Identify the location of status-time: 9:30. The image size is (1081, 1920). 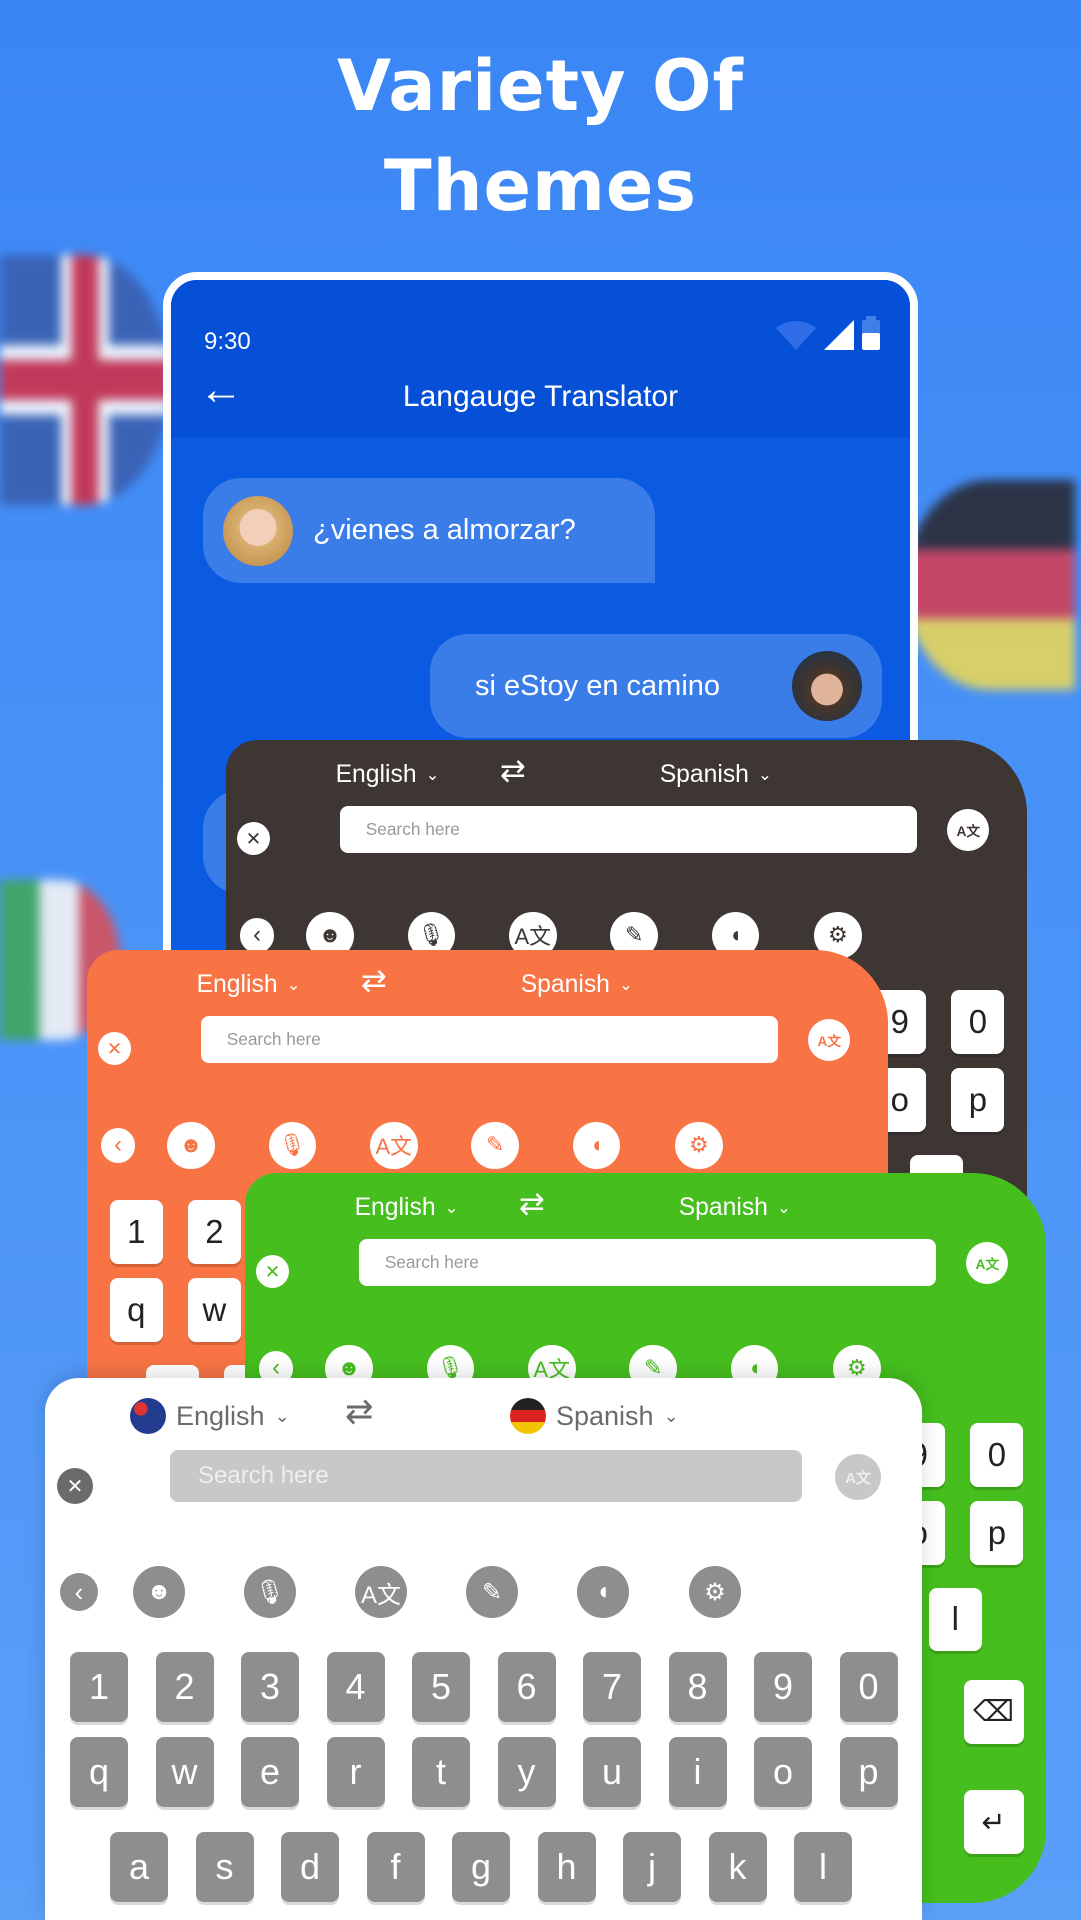
(227, 341).